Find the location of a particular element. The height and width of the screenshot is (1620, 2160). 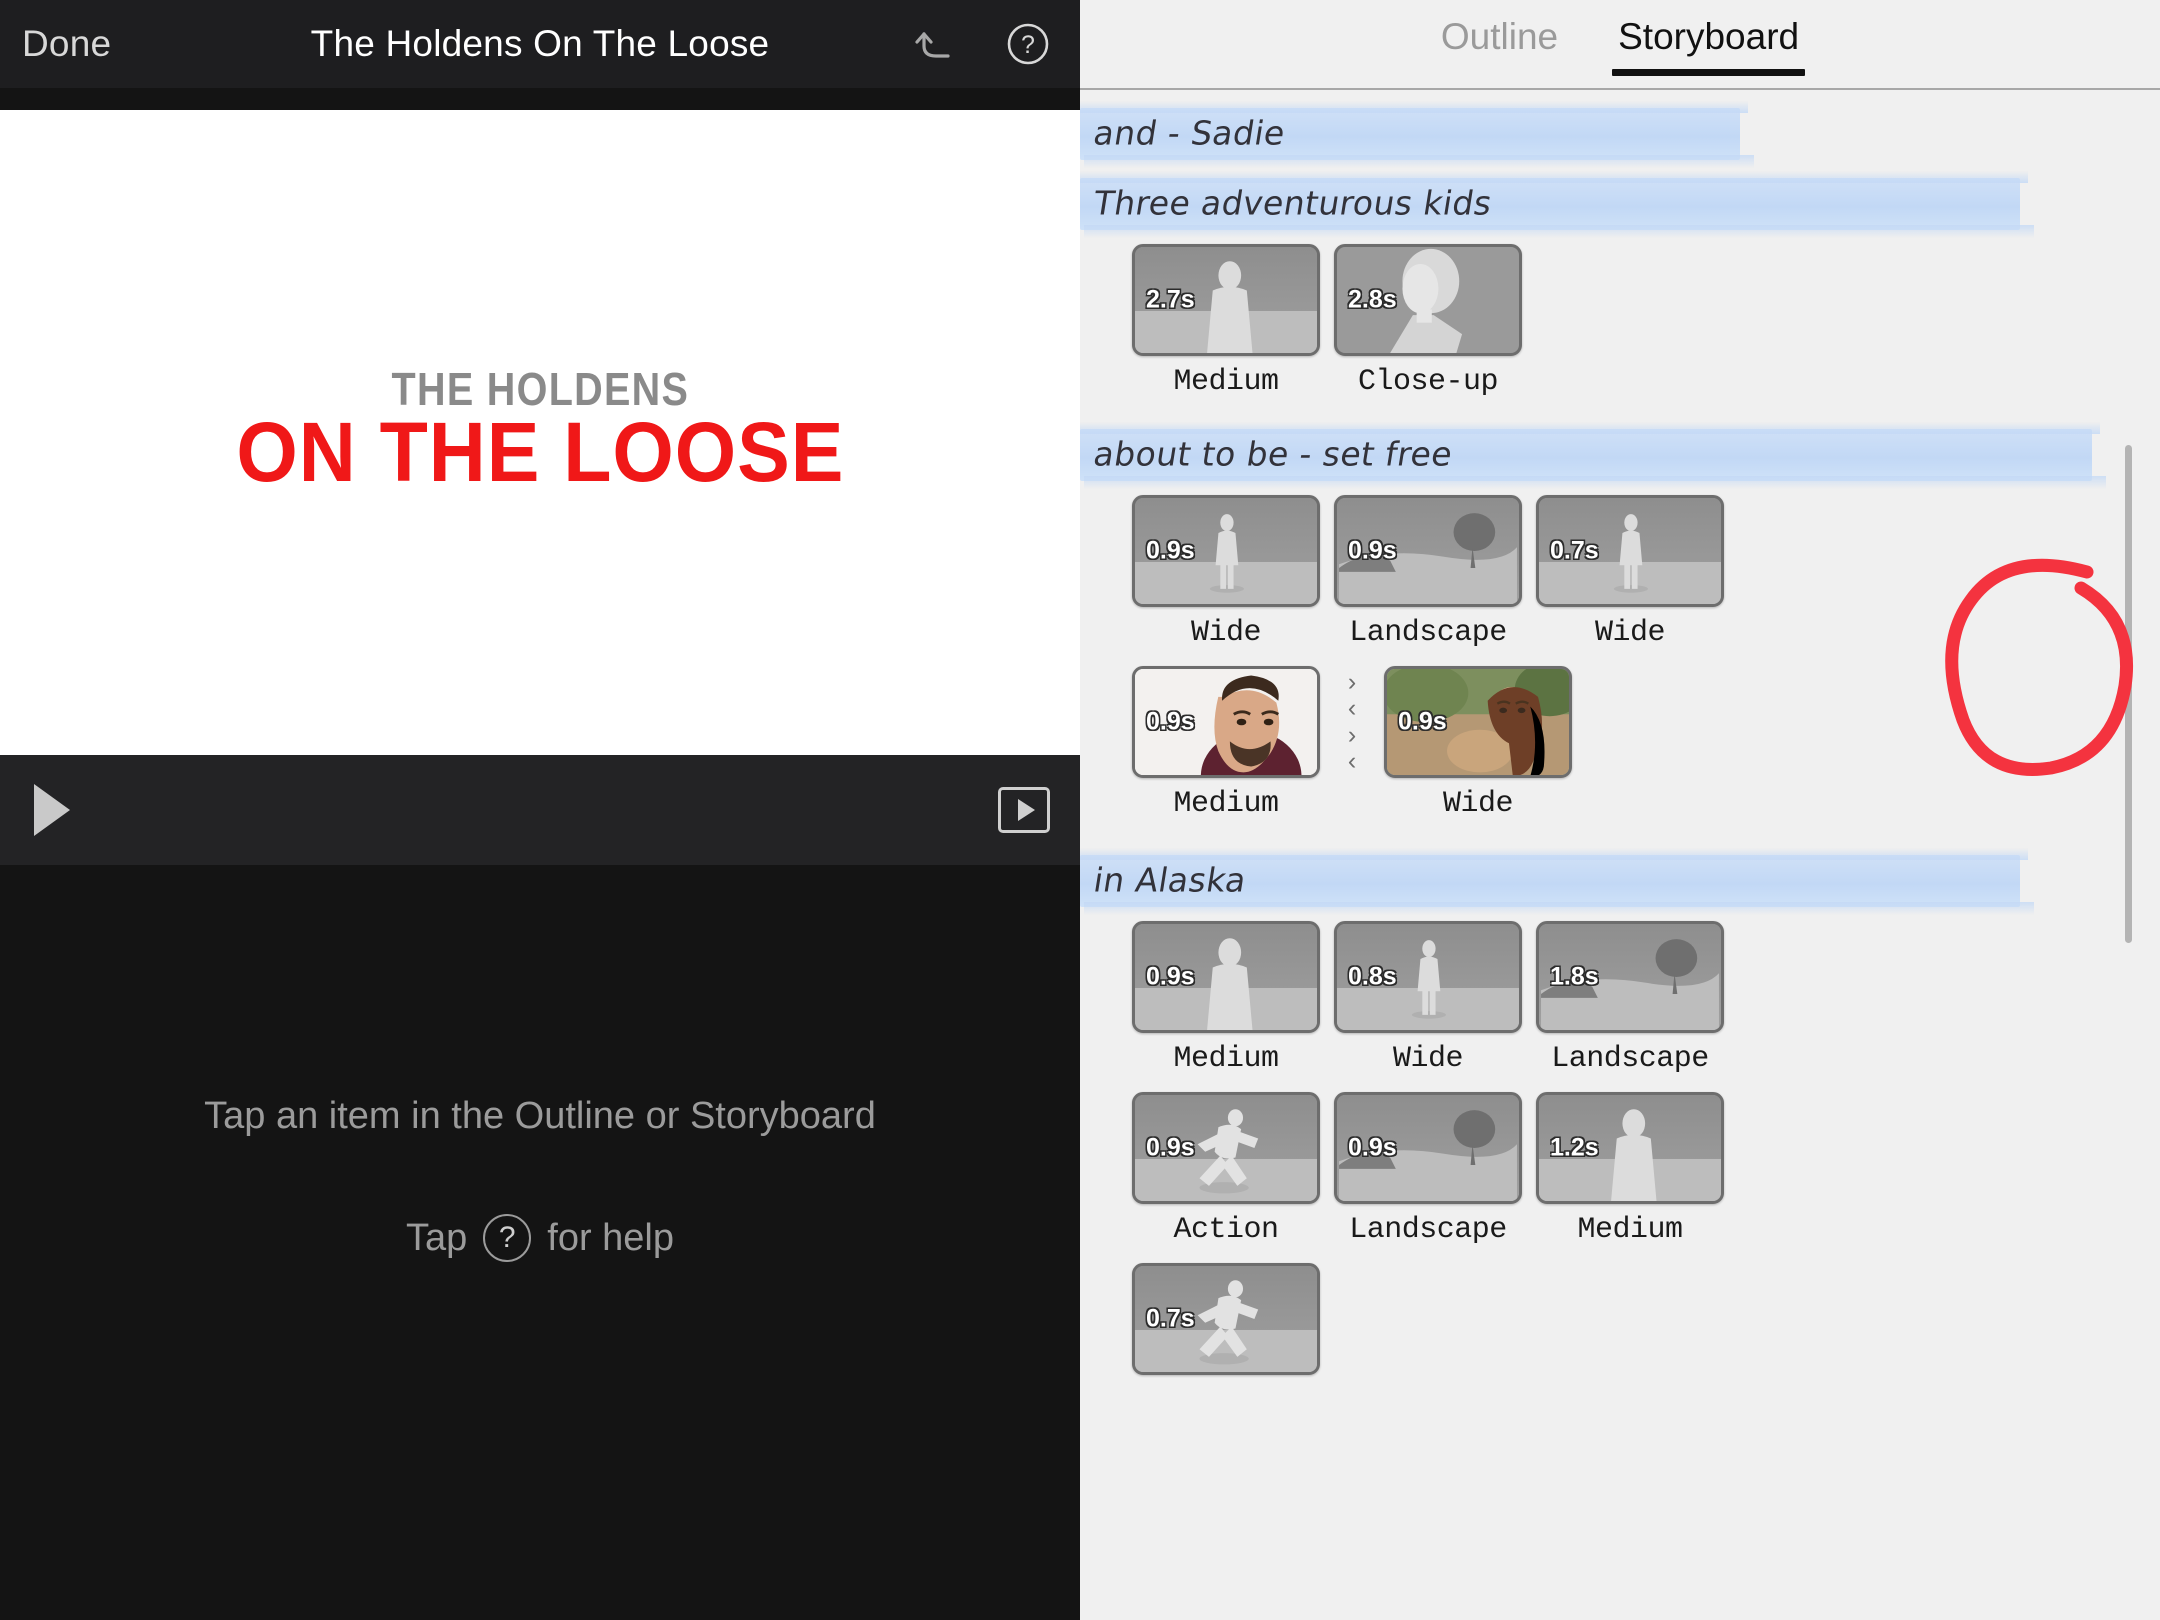

shot-type-label: Close-up is located at coordinates (1428, 382).